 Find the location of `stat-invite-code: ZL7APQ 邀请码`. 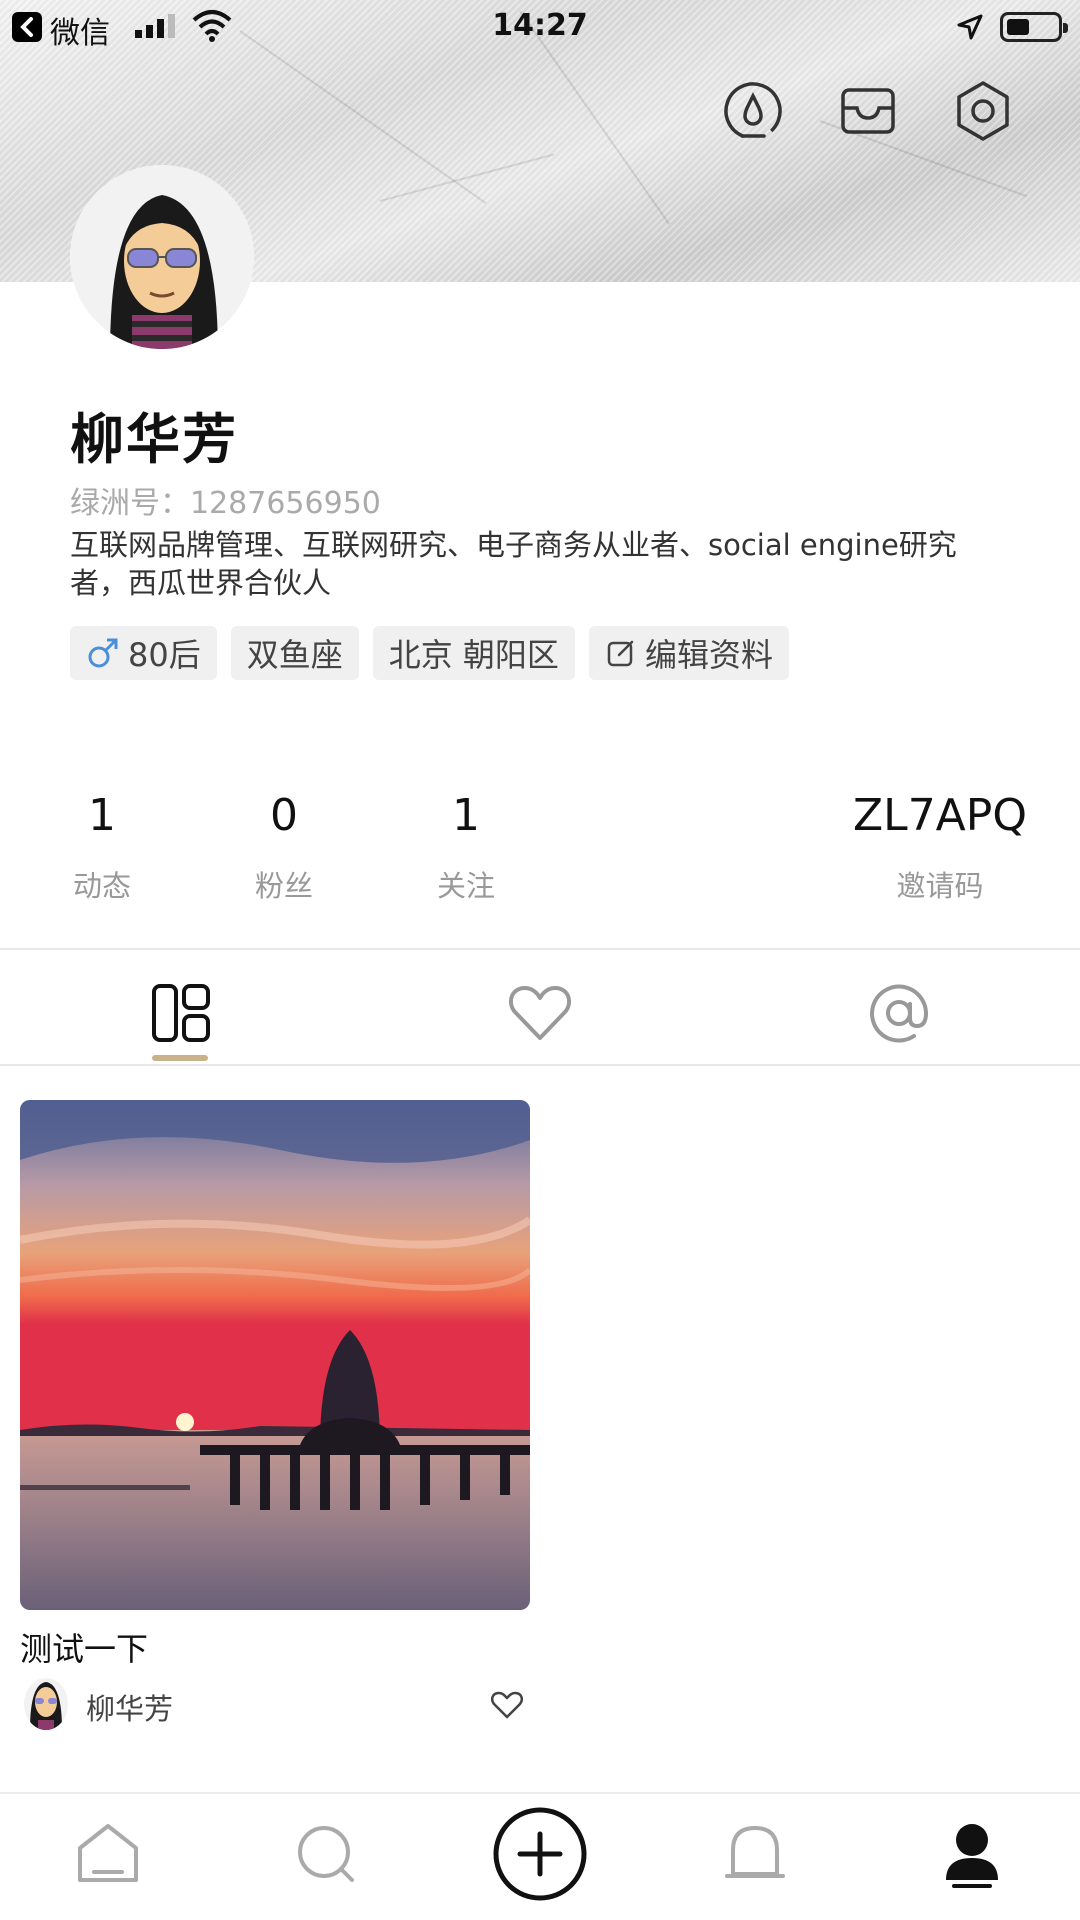

stat-invite-code: ZL7APQ 邀请码 is located at coordinates (940, 847).